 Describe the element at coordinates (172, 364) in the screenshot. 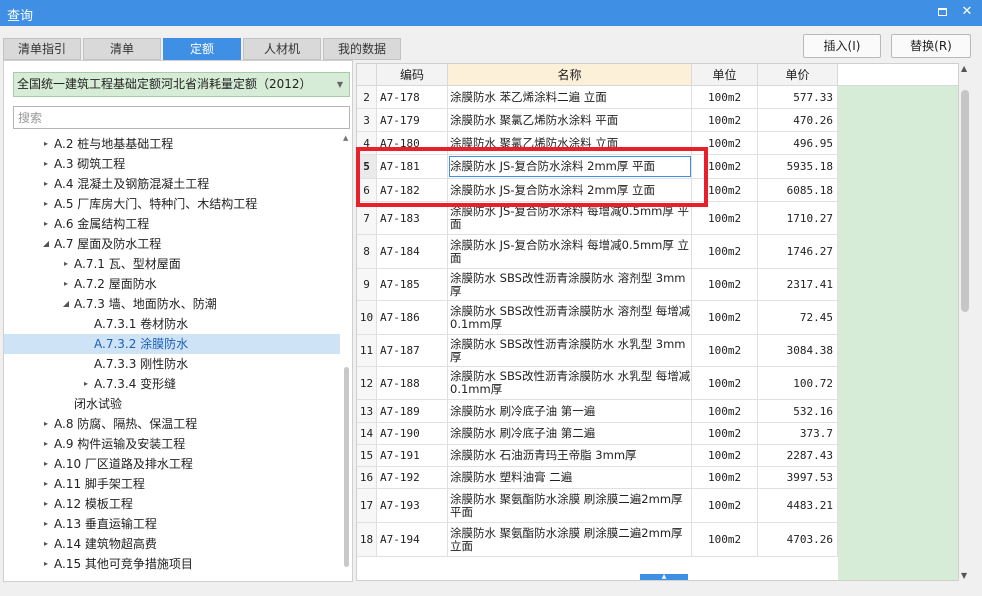

I see `tree-node: A.7.3.3 刚性防水` at that location.